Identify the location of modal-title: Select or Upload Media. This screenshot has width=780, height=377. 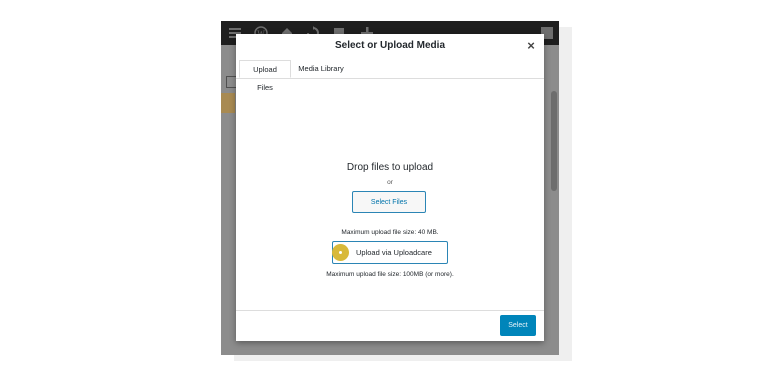
(390, 45).